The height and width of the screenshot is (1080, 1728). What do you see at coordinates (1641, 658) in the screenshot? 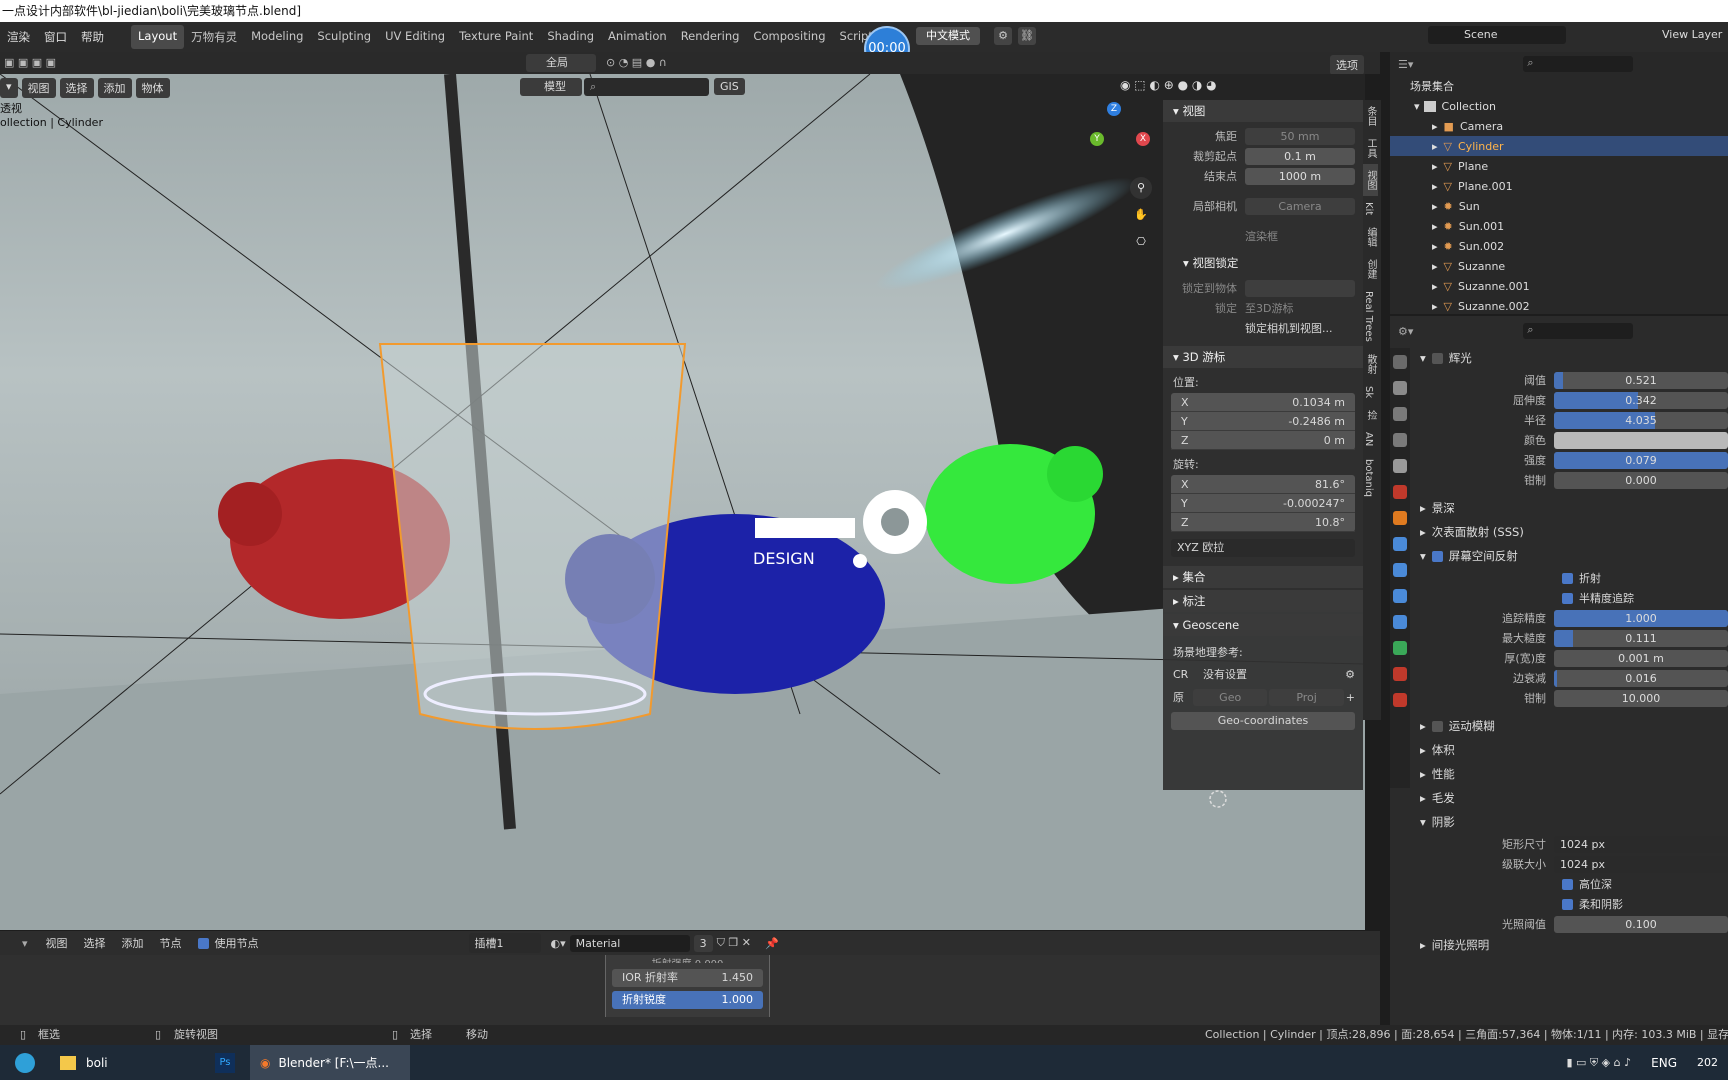
I see `ssr-field: 0.001 m` at bounding box center [1641, 658].